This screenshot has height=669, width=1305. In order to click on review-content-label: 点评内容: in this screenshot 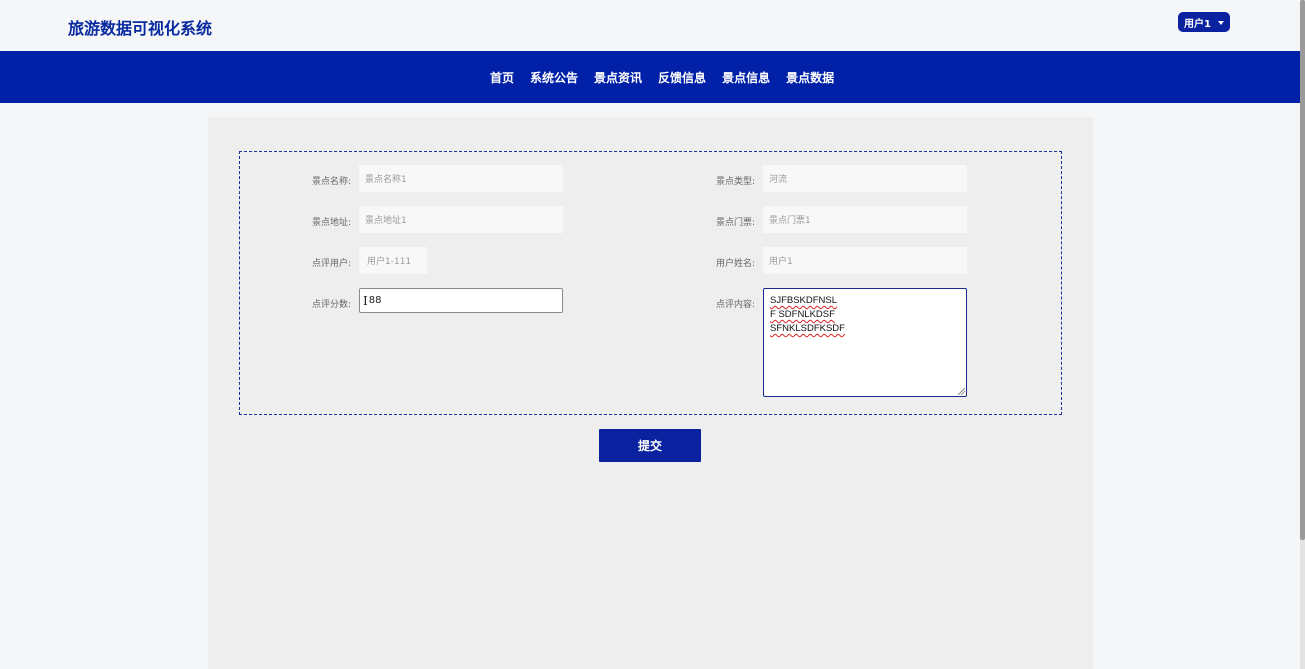, I will do `click(735, 305)`.